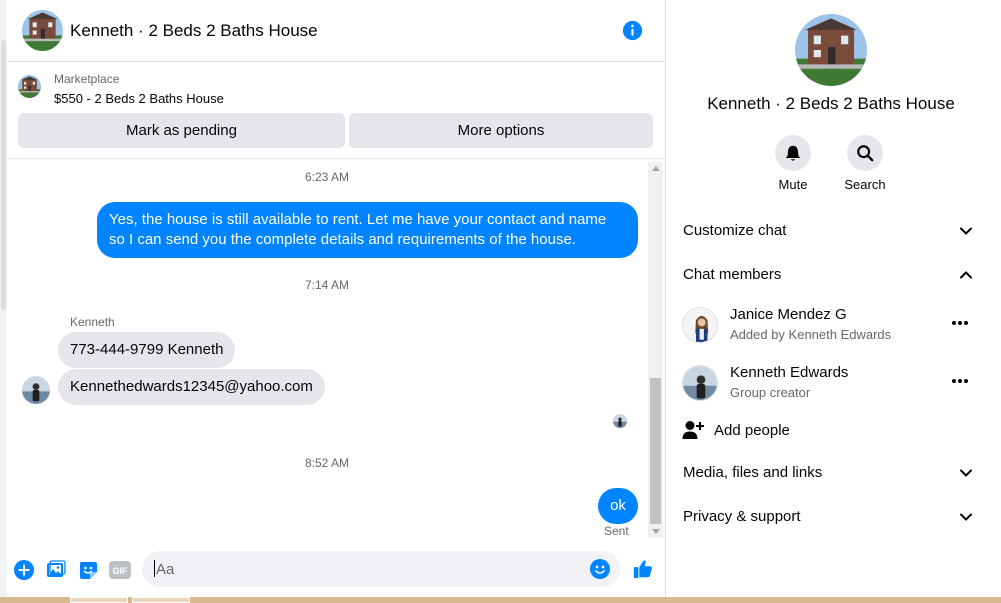 Image resolution: width=1001 pixels, height=603 pixels. Describe the element at coordinates (865, 153) in the screenshot. I see `search-icon` at that location.